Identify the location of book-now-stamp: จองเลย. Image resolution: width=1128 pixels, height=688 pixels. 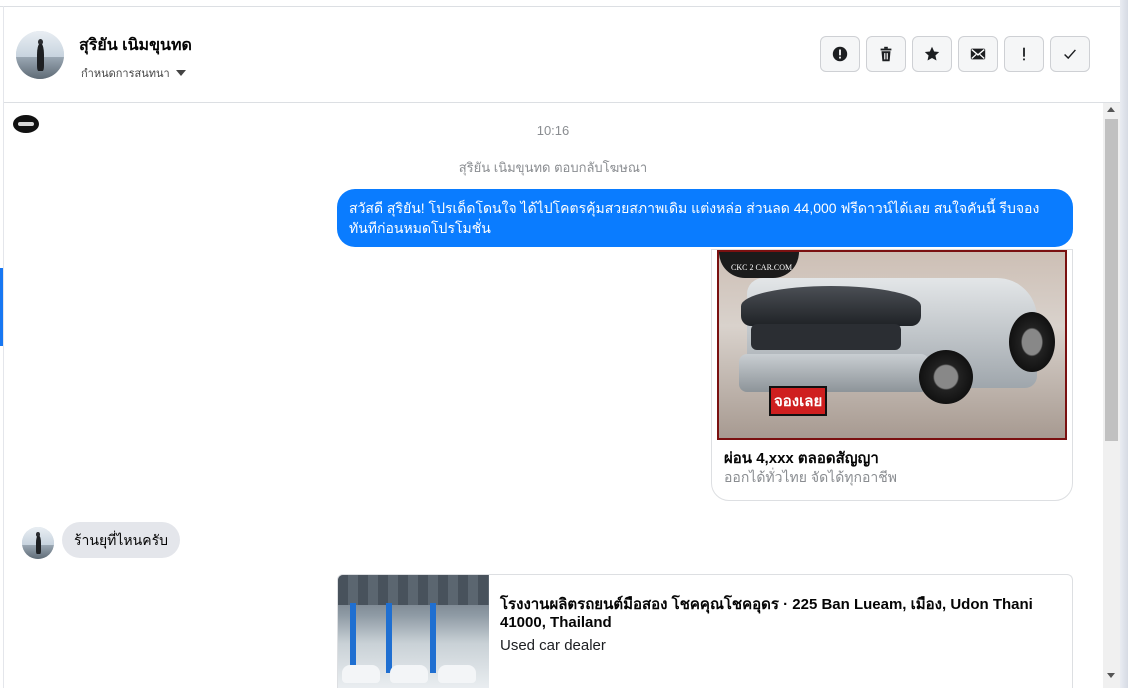
(798, 401).